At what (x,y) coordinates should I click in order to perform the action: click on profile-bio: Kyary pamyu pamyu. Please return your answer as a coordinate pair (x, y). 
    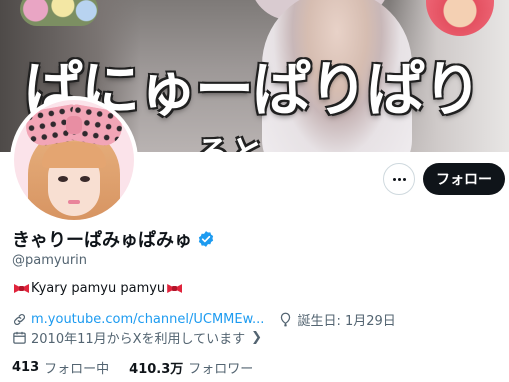
    Looking at the image, I should click on (98, 288).